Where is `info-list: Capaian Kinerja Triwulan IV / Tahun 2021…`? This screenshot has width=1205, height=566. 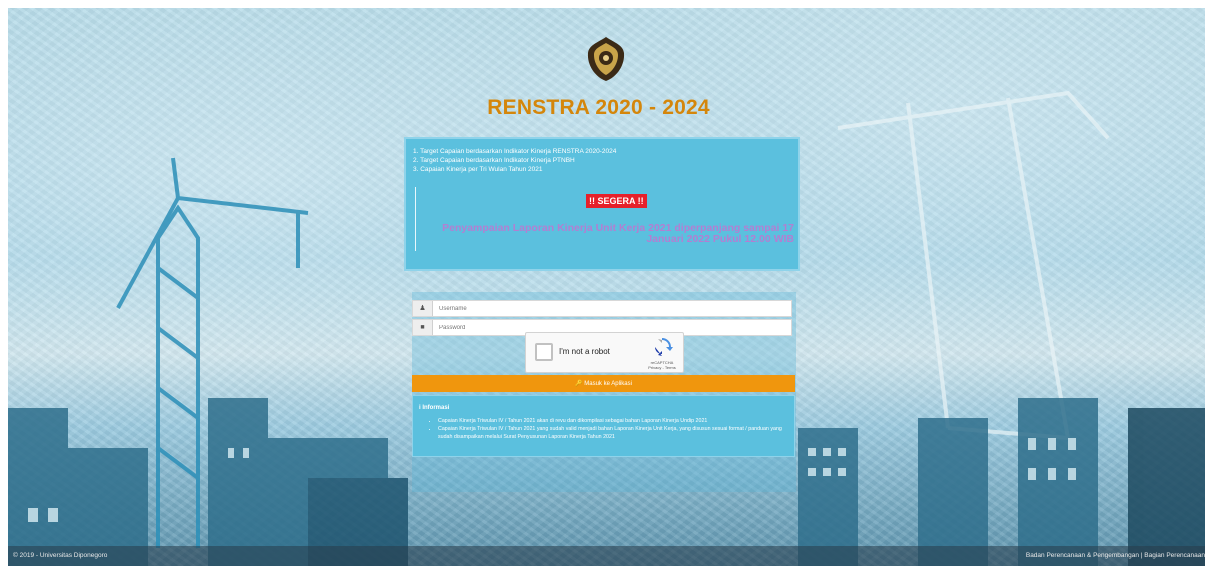 info-list: Capaian Kinerja Triwulan IV / Tahun 2021… is located at coordinates (609, 429).